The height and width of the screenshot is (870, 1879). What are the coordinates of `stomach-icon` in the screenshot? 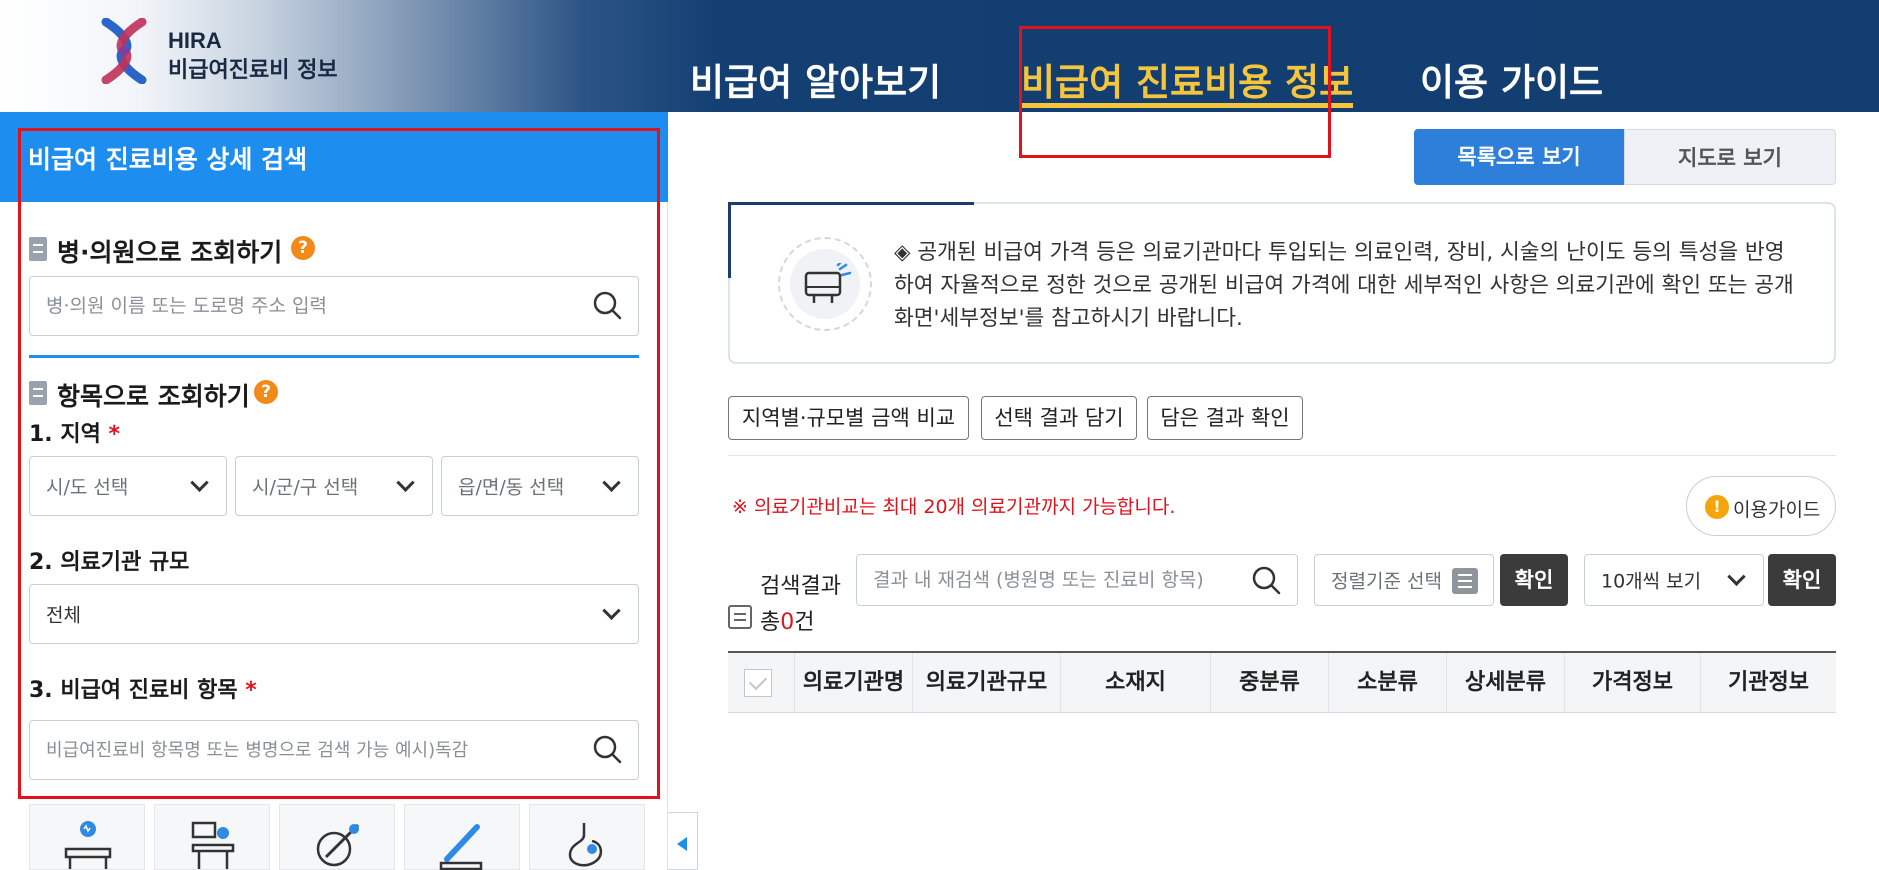 It's located at (585, 845).